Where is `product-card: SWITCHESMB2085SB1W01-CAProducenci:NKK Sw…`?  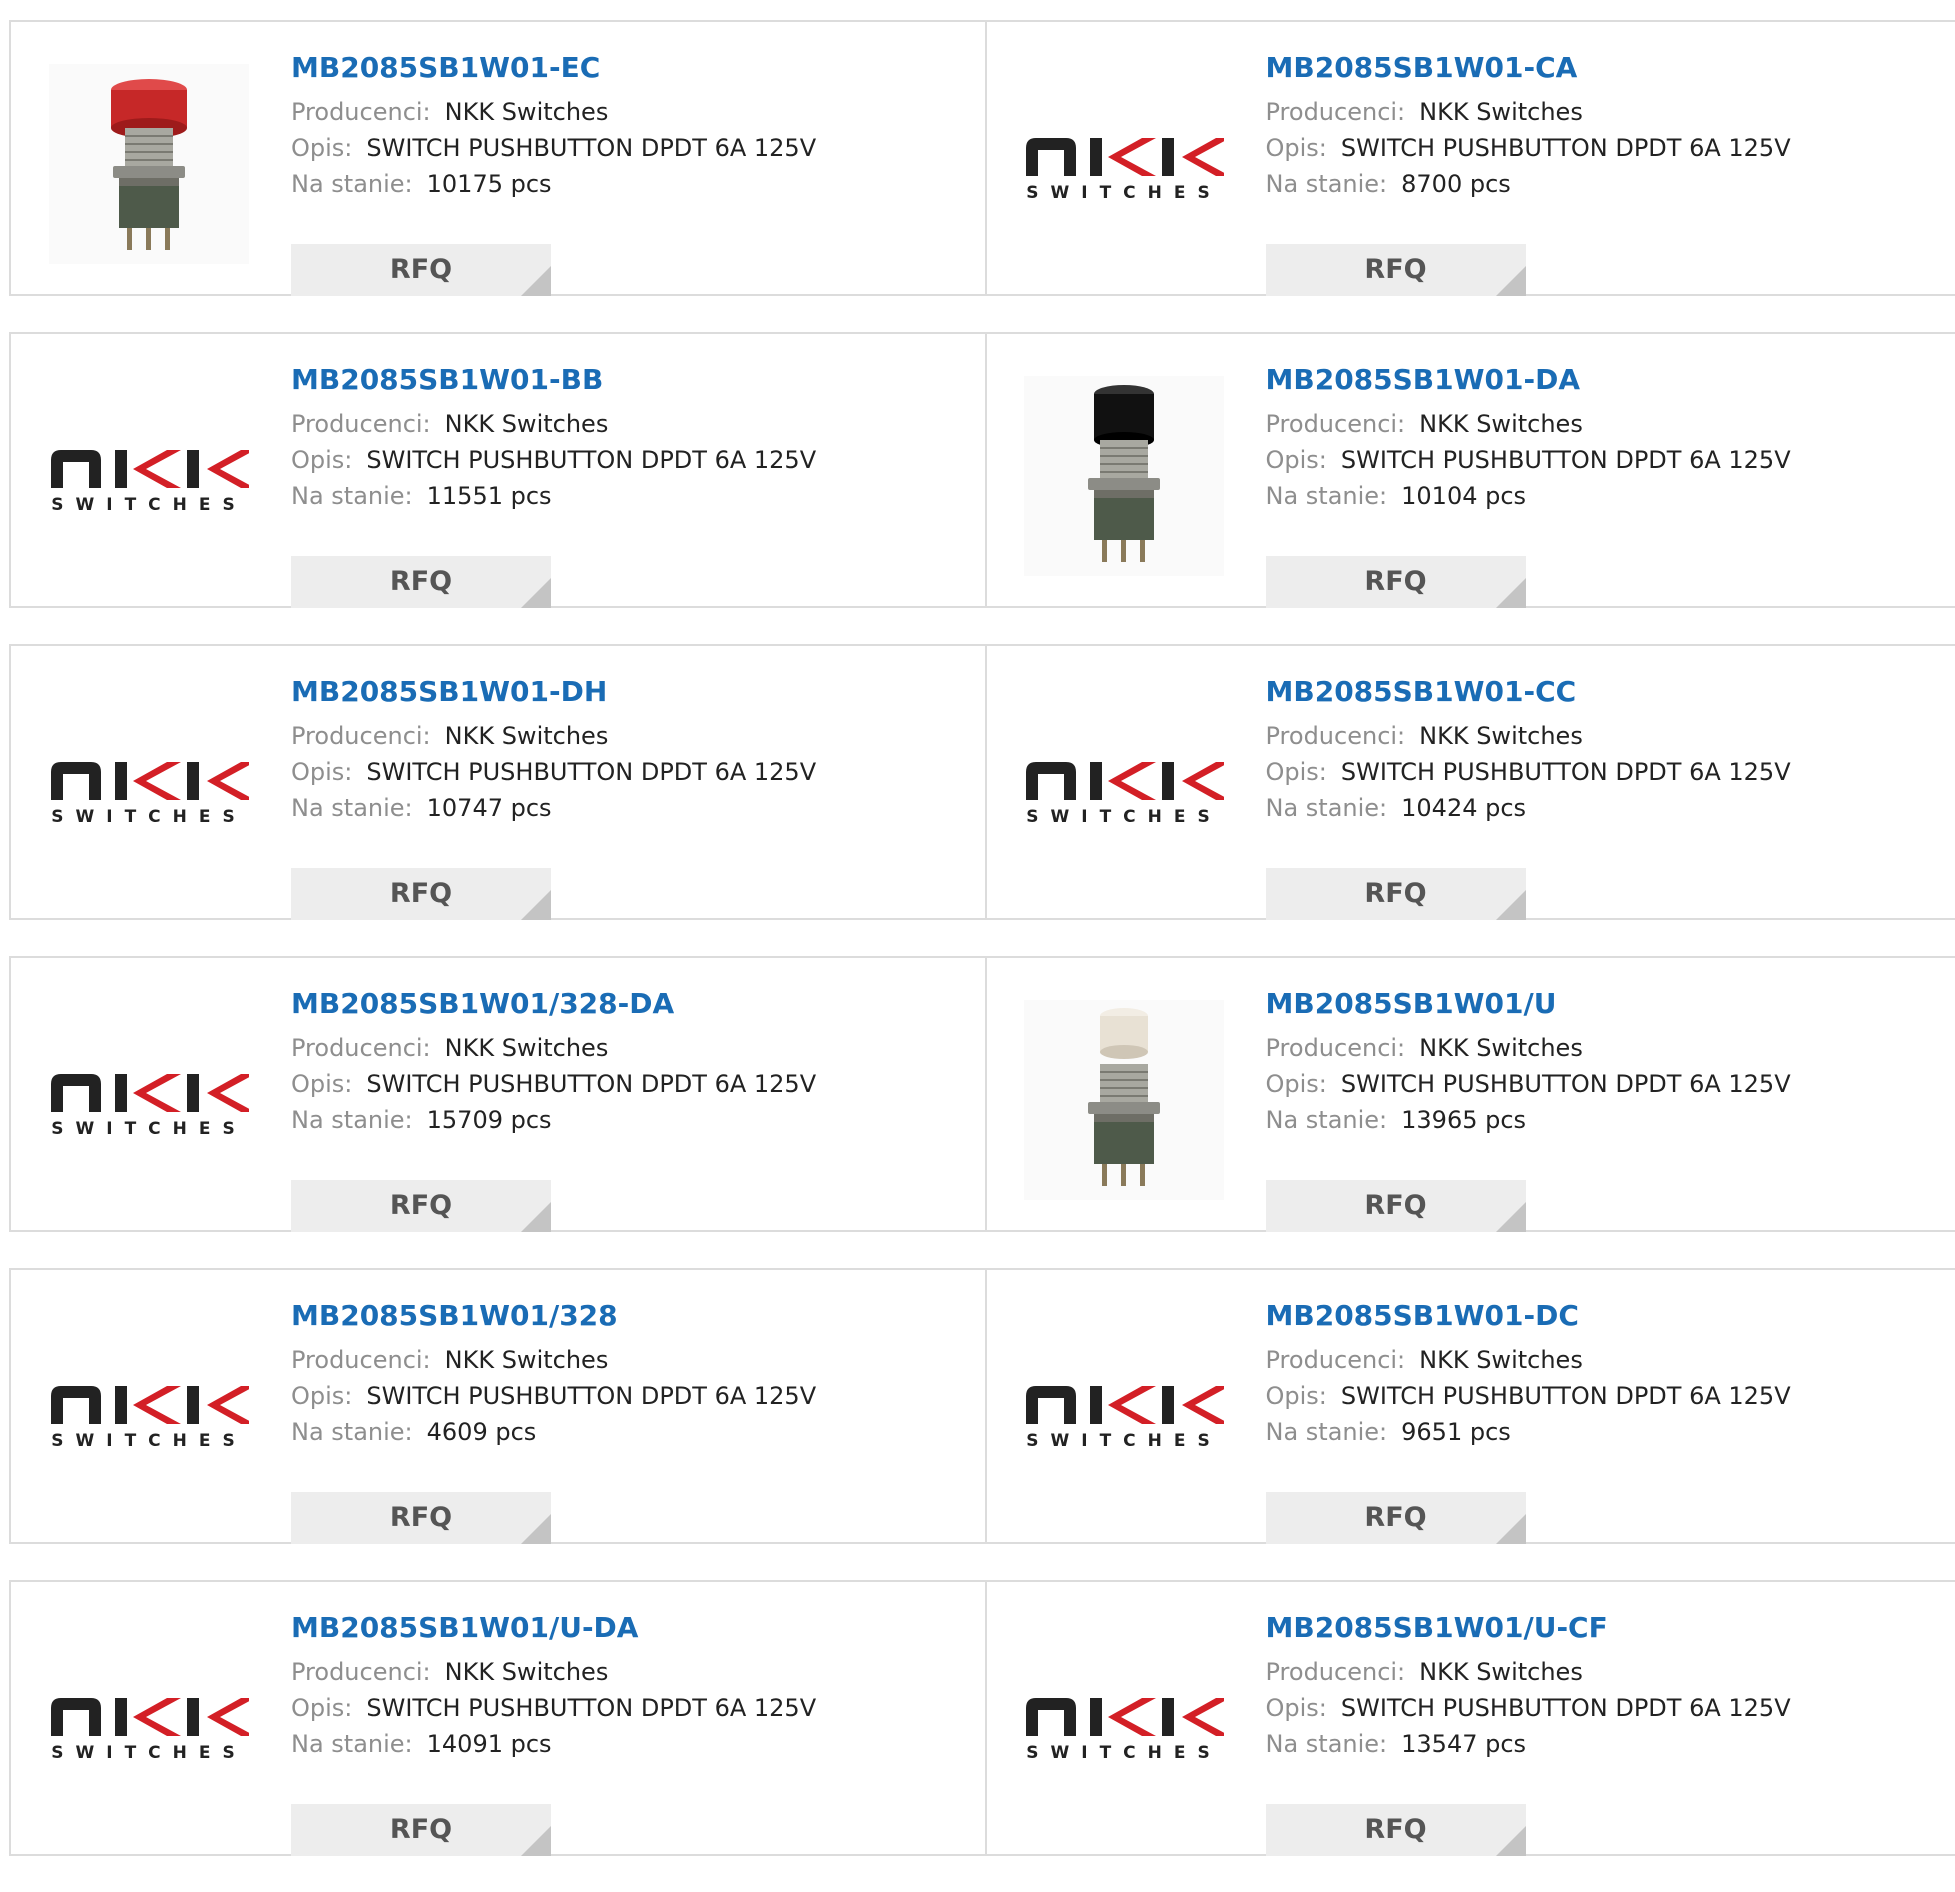
product-card: SWITCHESMB2085SB1W01-CAProducenci:NKK Sw… is located at coordinates (1471, 158).